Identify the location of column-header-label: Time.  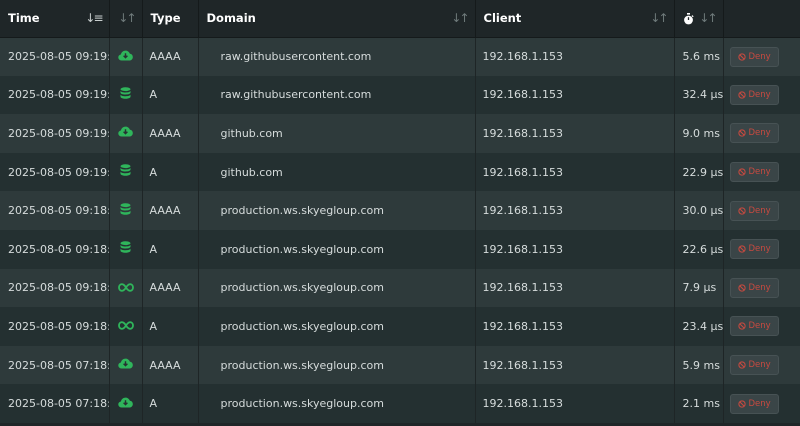
(24, 18).